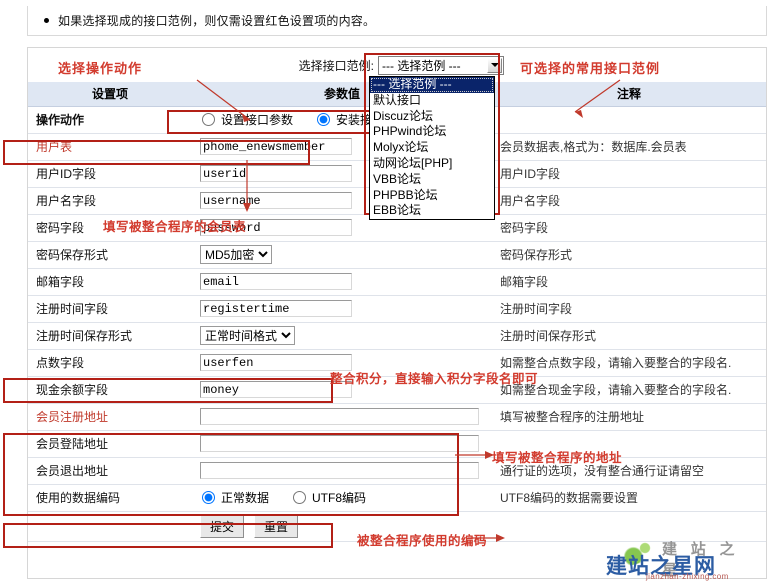 The height and width of the screenshot is (586, 776). I want to click on radio-label: UTF8编码, so click(339, 498).